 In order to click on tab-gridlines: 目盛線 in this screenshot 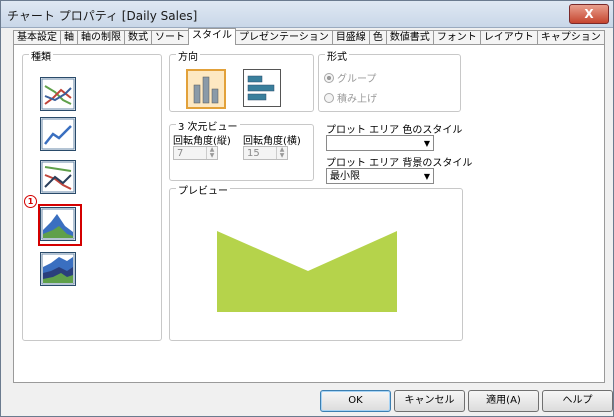, I will do `click(350, 37)`.